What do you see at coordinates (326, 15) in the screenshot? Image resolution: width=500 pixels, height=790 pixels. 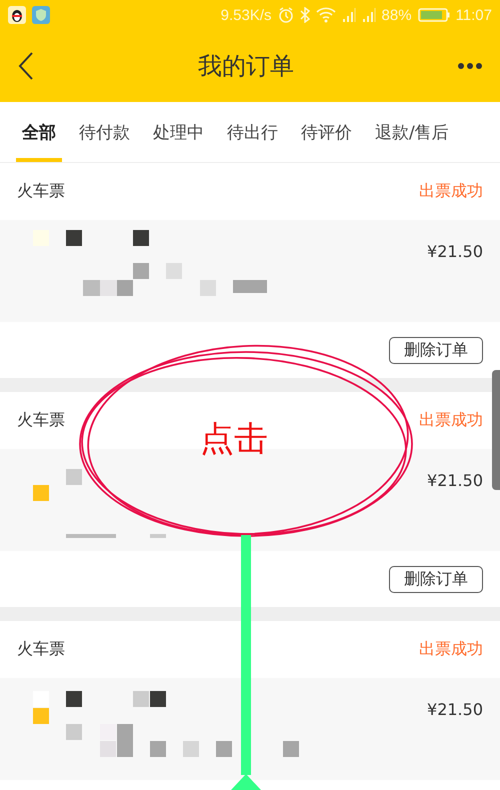 I see `wifi-icon` at bounding box center [326, 15].